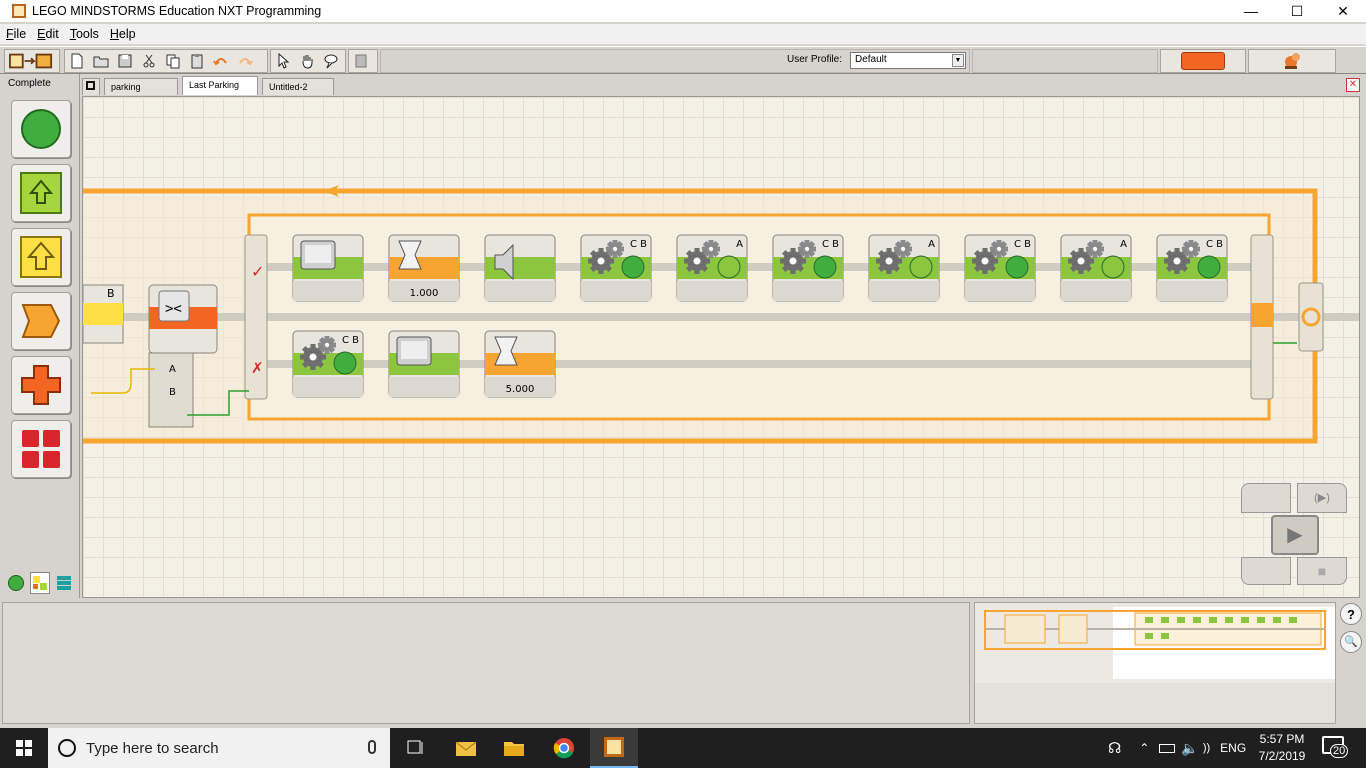 The width and height of the screenshot is (1366, 768). Describe the element at coordinates (614, 748) in the screenshot. I see `lego-mindstorms-taskbar-icon` at that location.